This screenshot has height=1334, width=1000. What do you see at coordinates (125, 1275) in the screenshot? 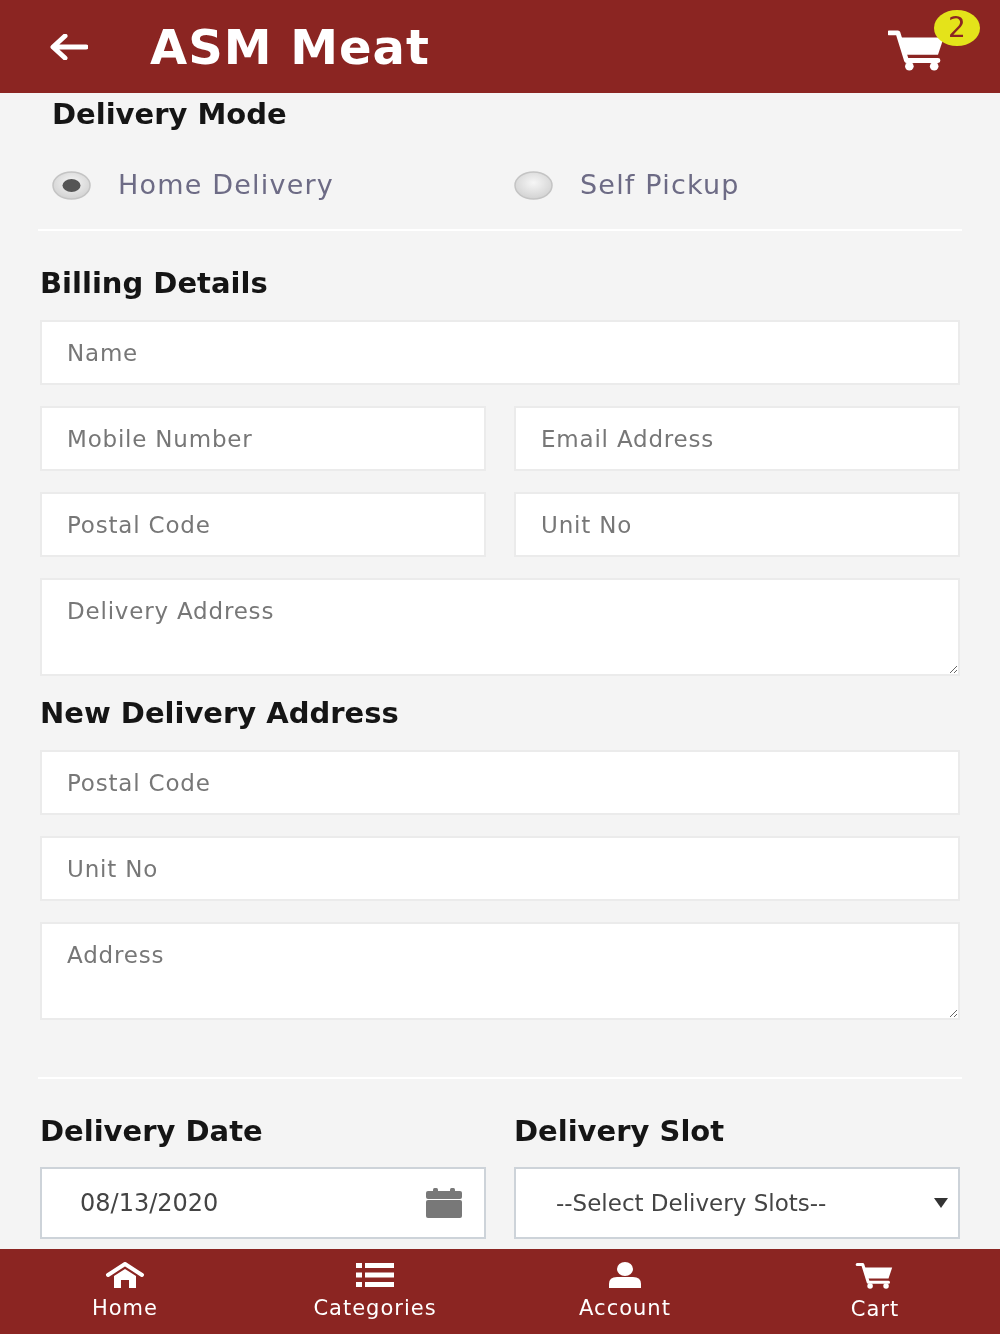
I see `home-icon` at bounding box center [125, 1275].